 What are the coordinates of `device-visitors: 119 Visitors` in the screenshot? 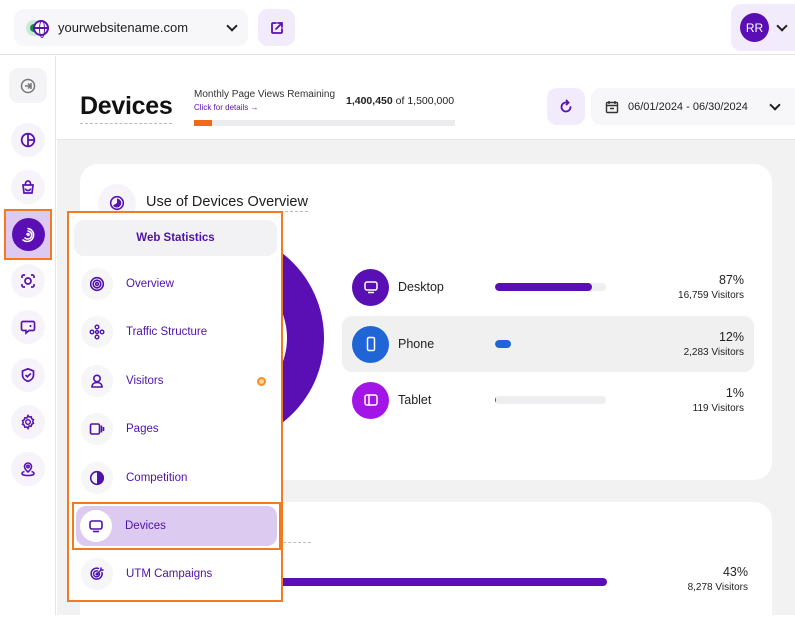 It's located at (718, 408).